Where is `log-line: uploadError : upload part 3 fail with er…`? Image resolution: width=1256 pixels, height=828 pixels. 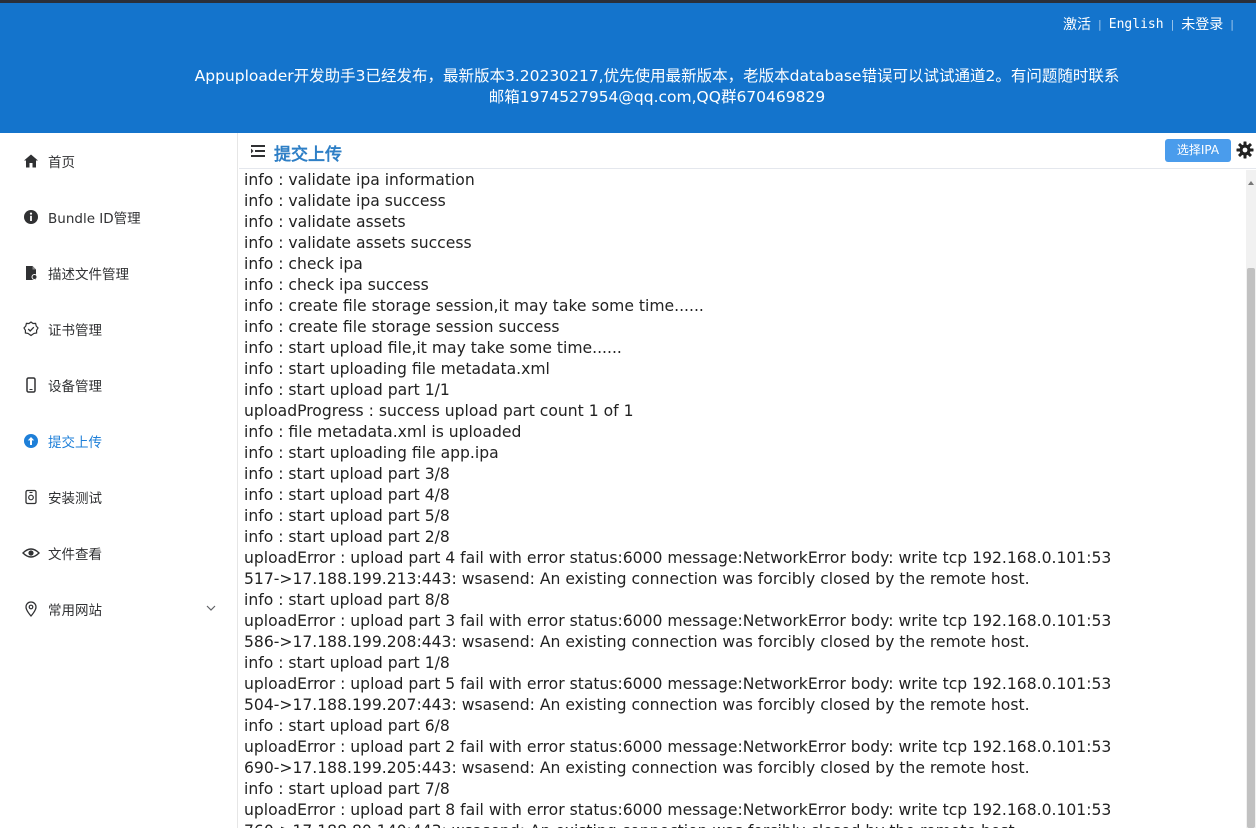
log-line: uploadError : upload part 3 fail with er… is located at coordinates (678, 631).